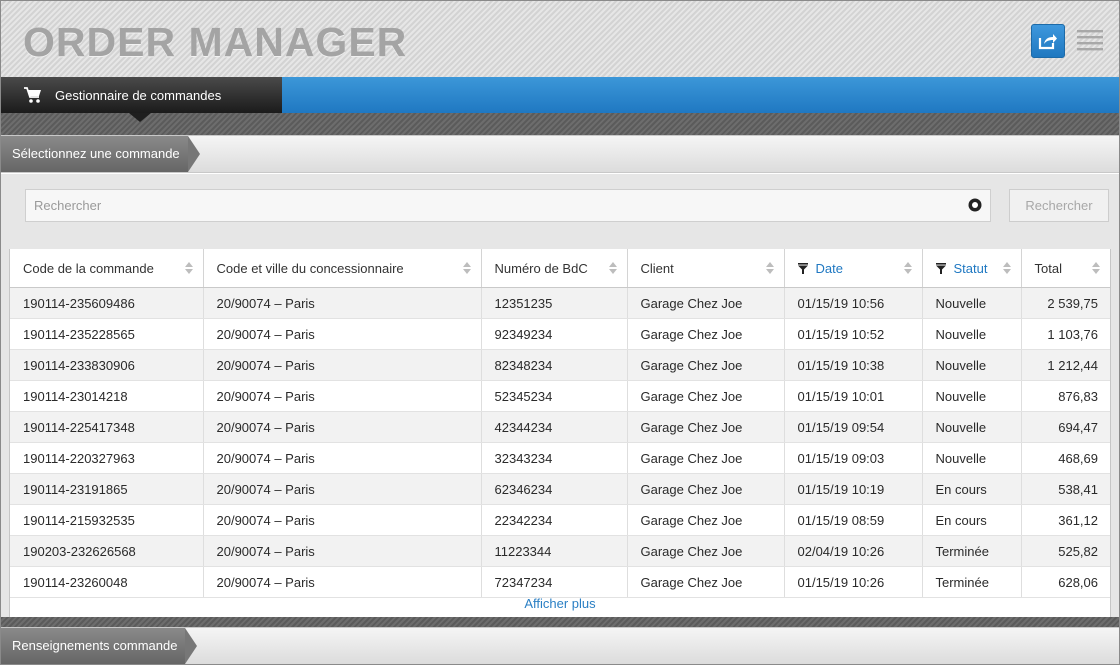 This screenshot has height=665, width=1120. I want to click on cell-po-number: 11223344, so click(554, 551).